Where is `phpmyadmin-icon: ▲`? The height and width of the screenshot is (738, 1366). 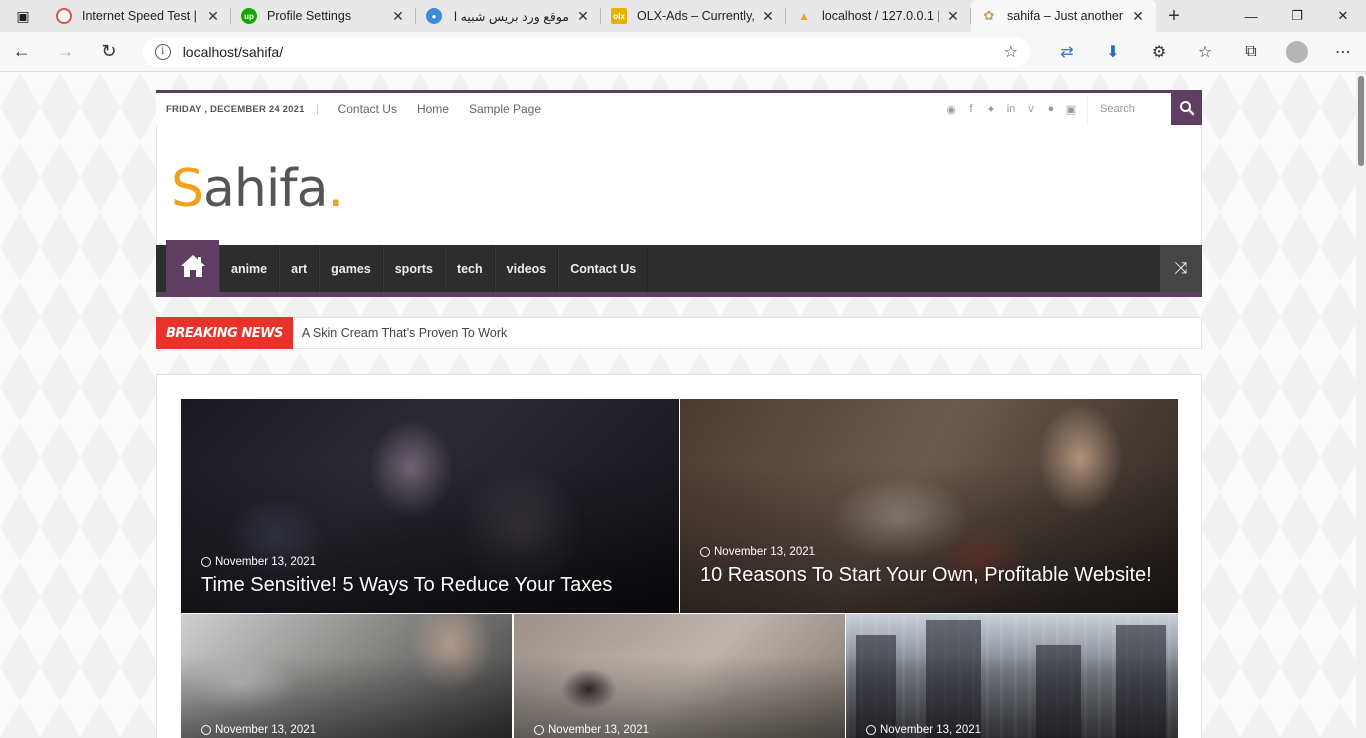 phpmyadmin-icon: ▲ is located at coordinates (804, 16).